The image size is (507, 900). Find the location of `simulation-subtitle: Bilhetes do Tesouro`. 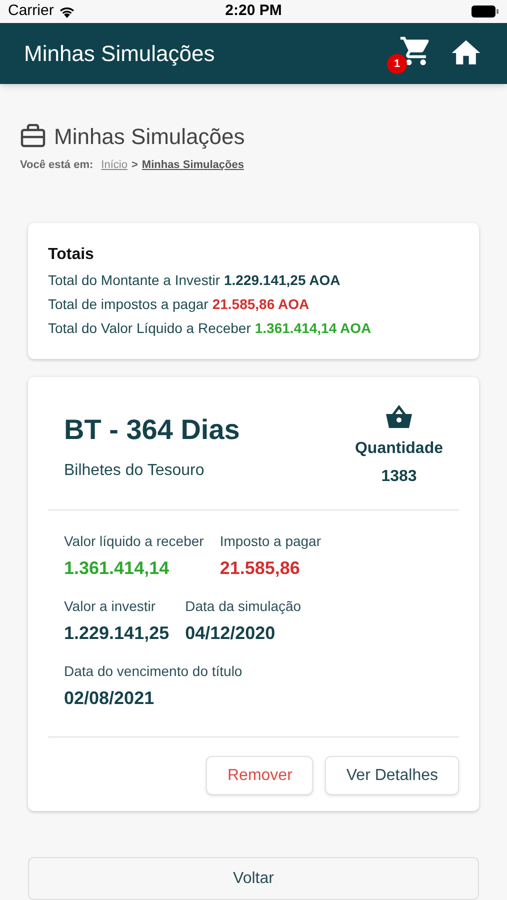

simulation-subtitle: Bilhetes do Tesouro is located at coordinates (135, 471).